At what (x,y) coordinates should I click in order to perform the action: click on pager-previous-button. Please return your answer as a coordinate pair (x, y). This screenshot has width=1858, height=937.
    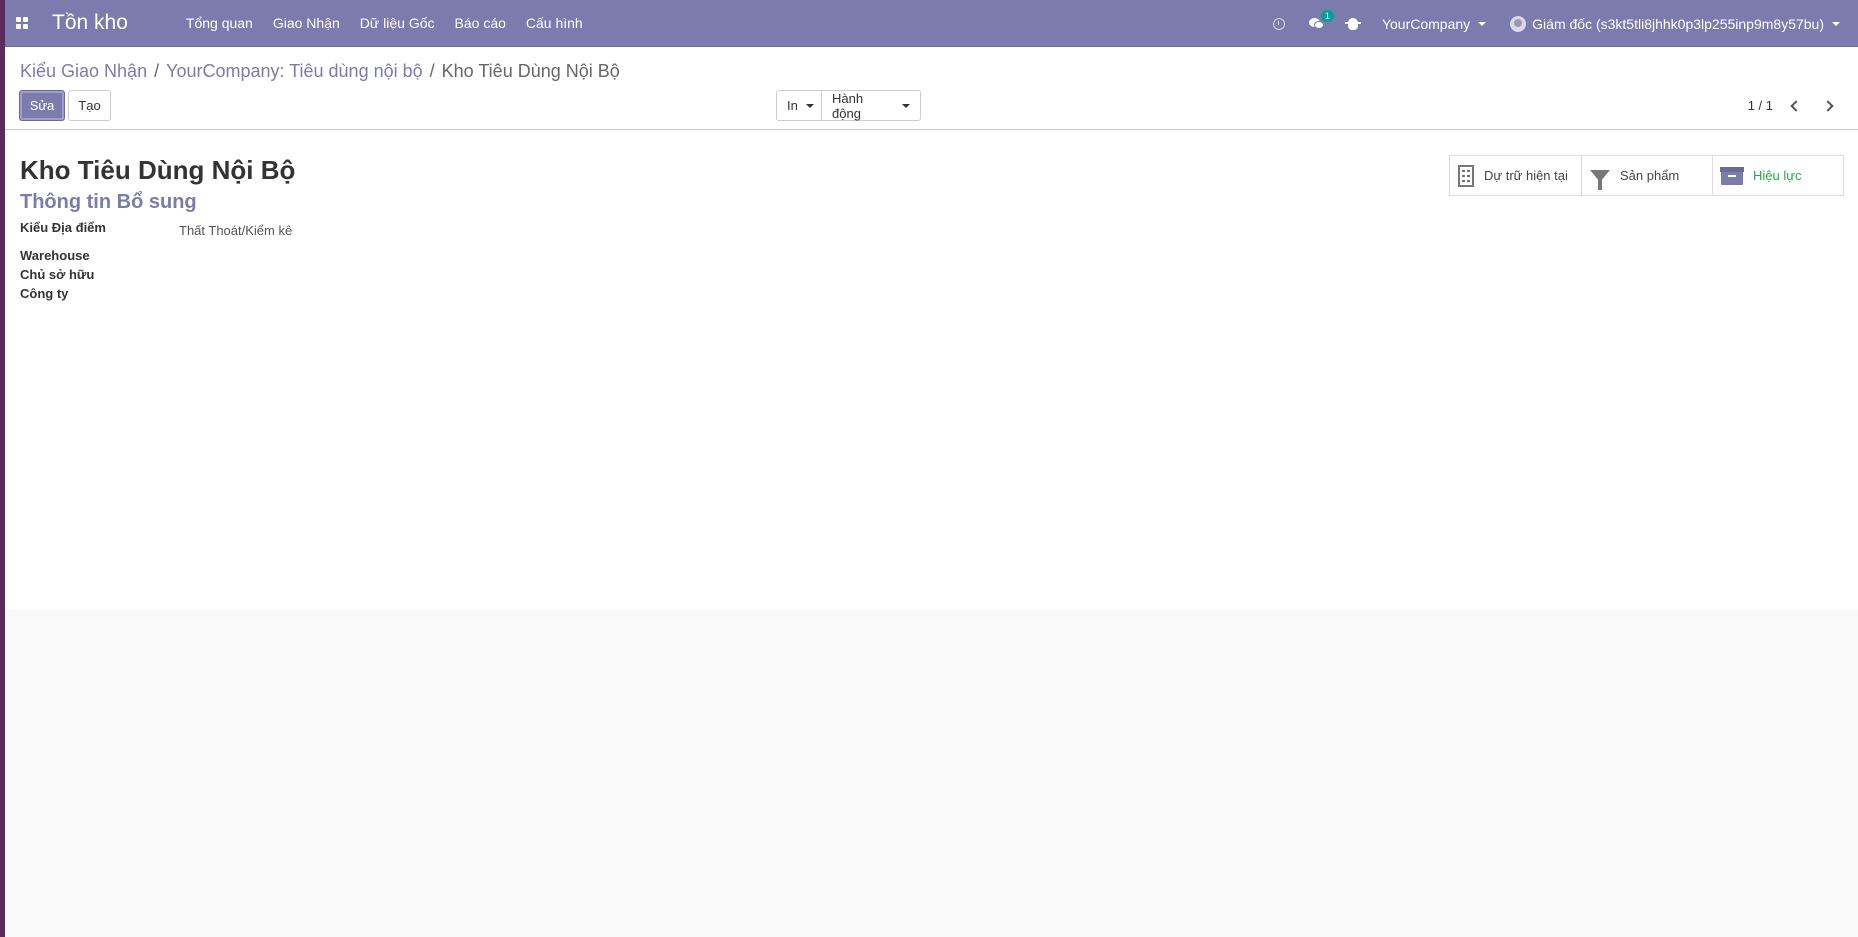
    Looking at the image, I should click on (1796, 106).